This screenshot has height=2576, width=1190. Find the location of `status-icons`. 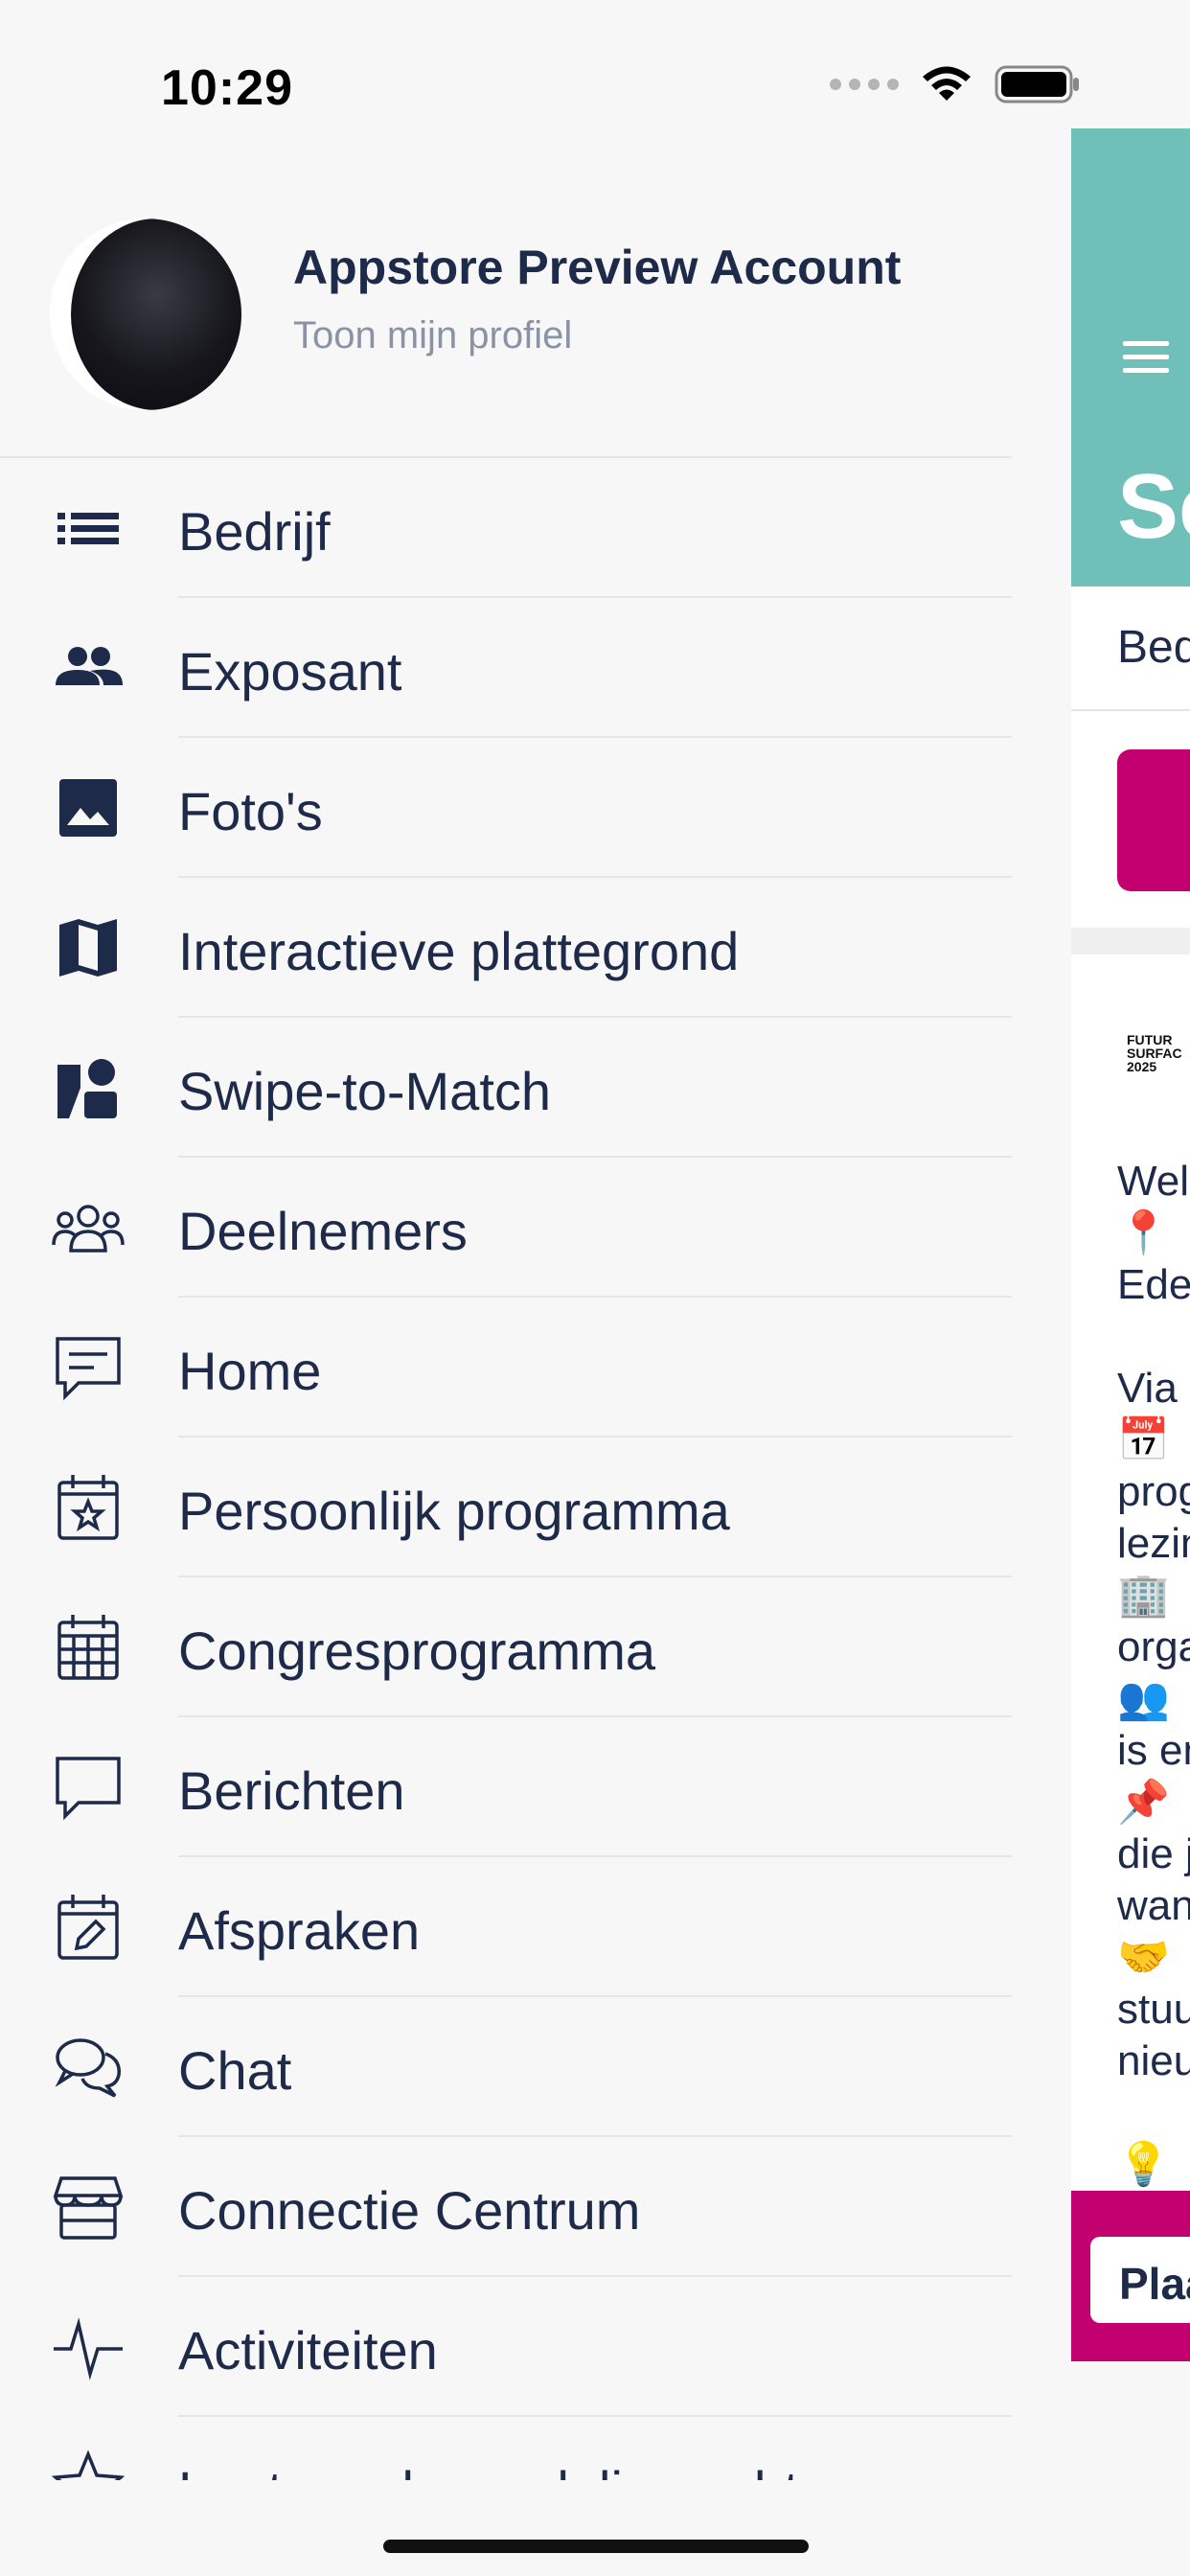

status-icons is located at coordinates (956, 84).